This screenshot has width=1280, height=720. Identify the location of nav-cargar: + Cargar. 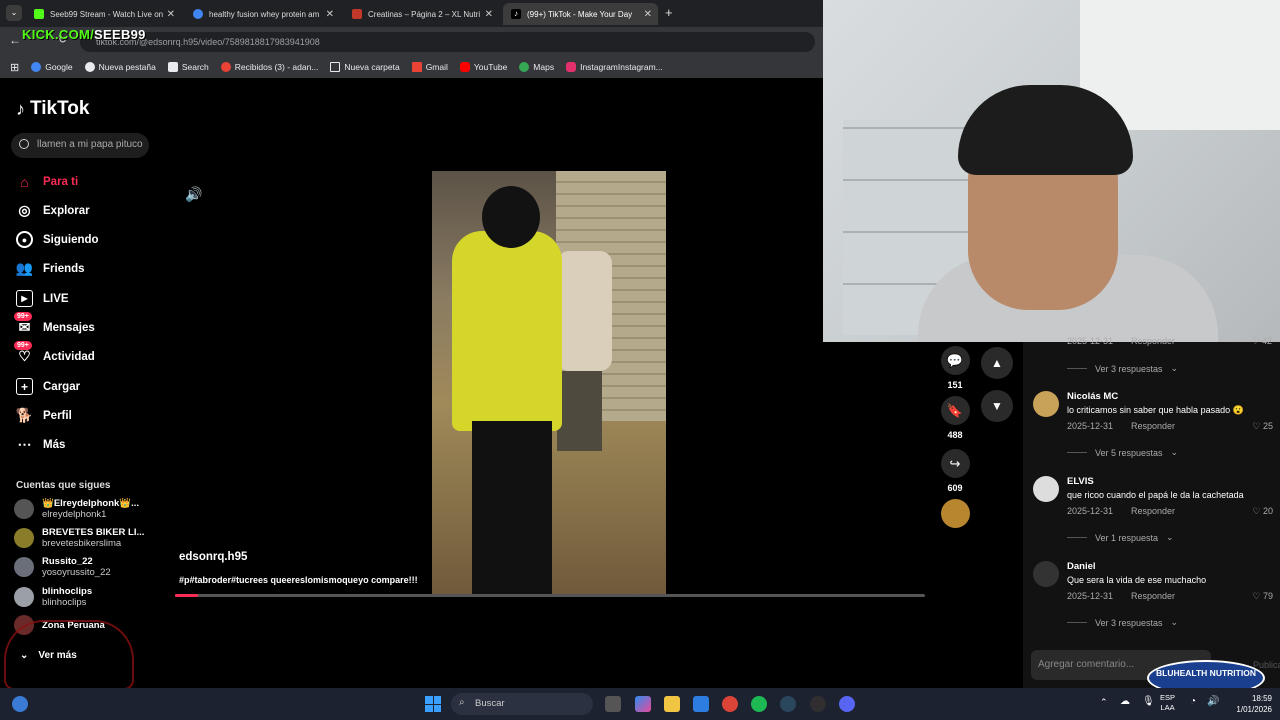
(48, 386).